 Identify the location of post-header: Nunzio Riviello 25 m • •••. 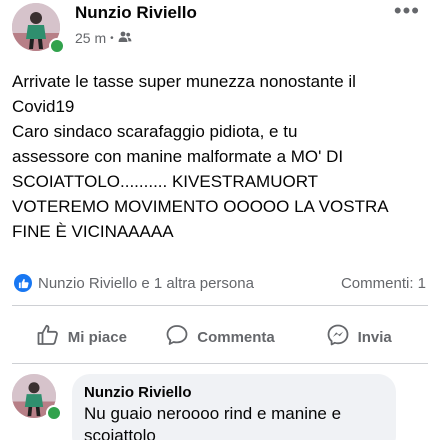
(220, 28).